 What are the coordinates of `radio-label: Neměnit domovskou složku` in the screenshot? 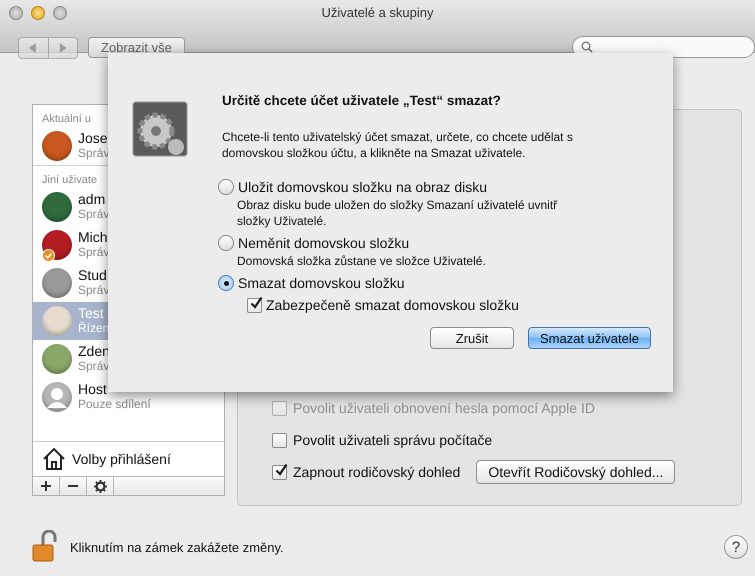 It's located at (324, 243).